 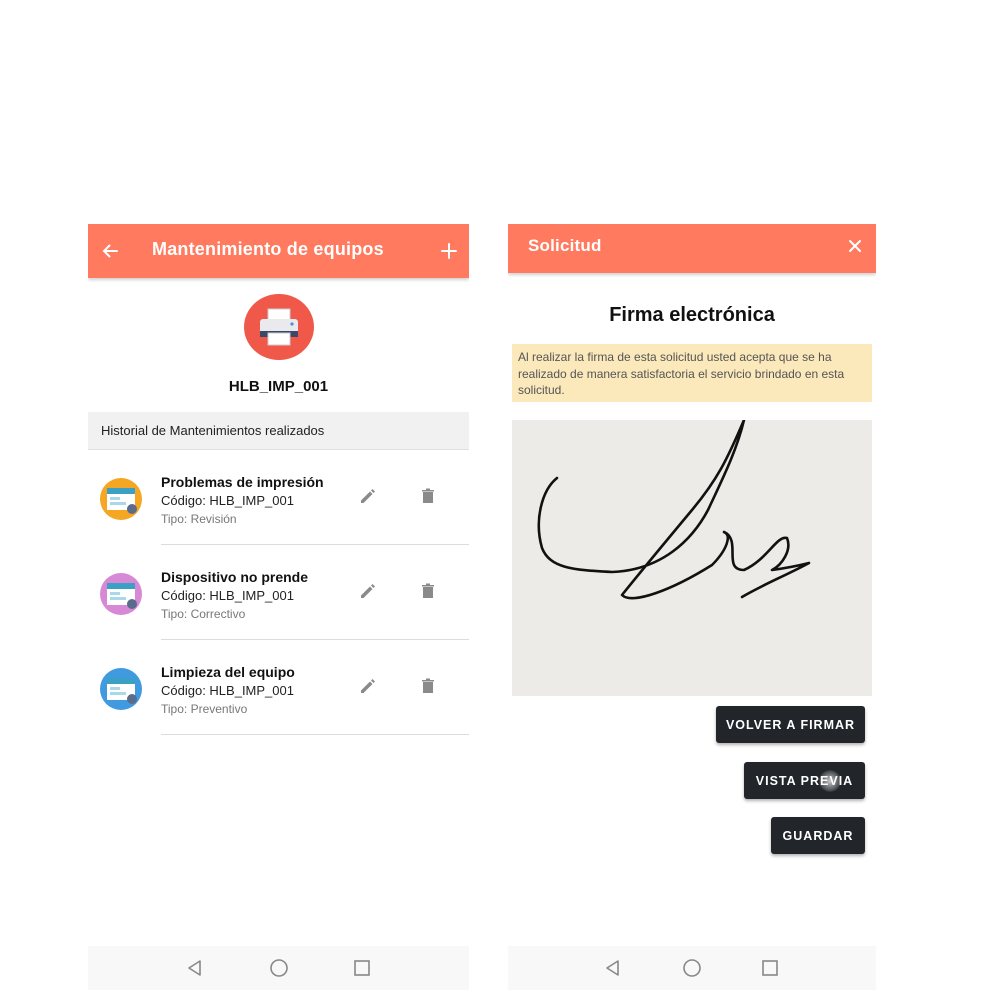 What do you see at coordinates (203, 614) in the screenshot?
I see `item-type: Tipo: Correctivo` at bounding box center [203, 614].